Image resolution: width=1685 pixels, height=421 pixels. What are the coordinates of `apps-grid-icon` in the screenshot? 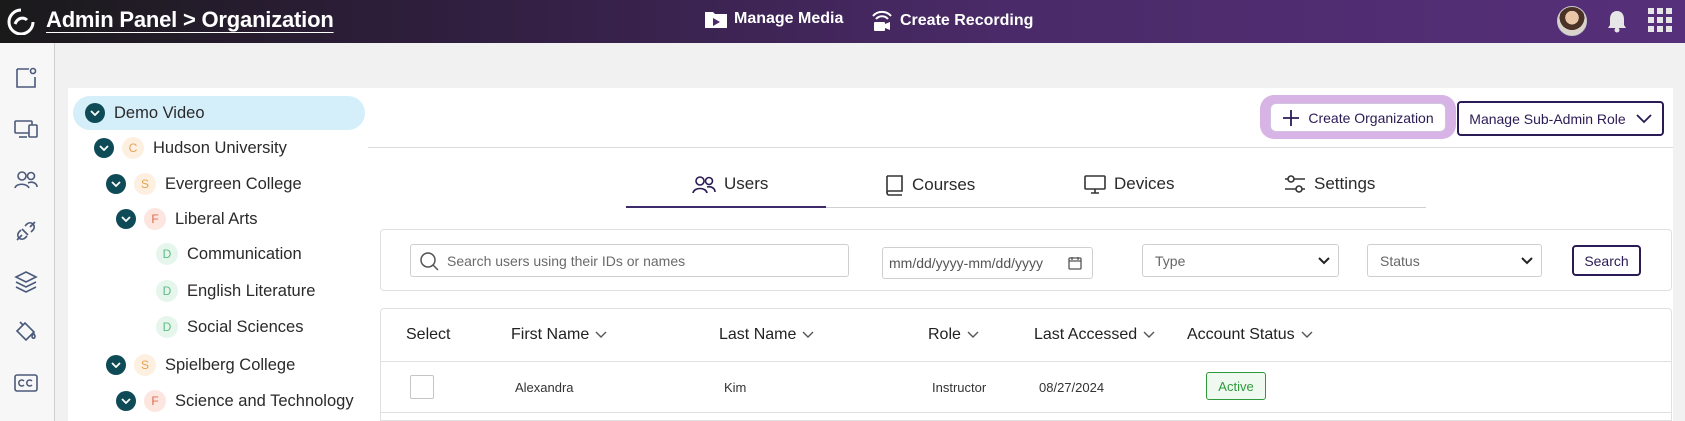 It's located at (1660, 20).